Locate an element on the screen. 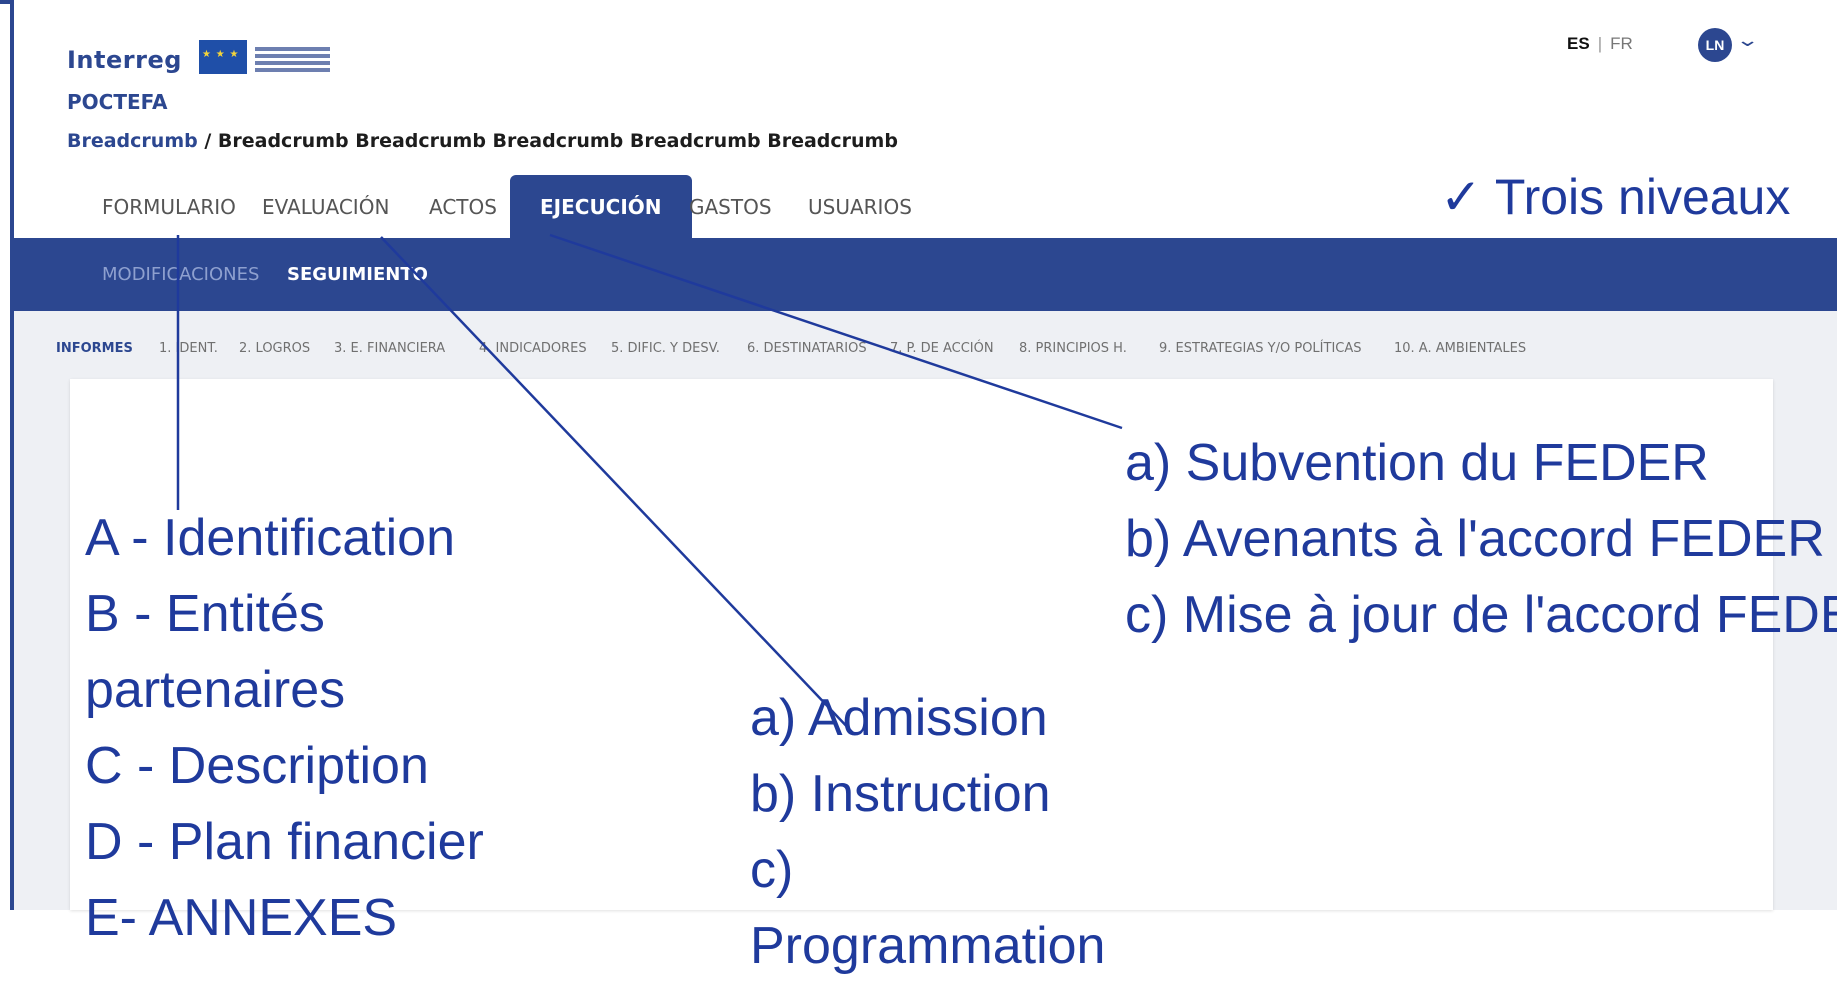  language-switcher: ES | FR is located at coordinates (1600, 44).